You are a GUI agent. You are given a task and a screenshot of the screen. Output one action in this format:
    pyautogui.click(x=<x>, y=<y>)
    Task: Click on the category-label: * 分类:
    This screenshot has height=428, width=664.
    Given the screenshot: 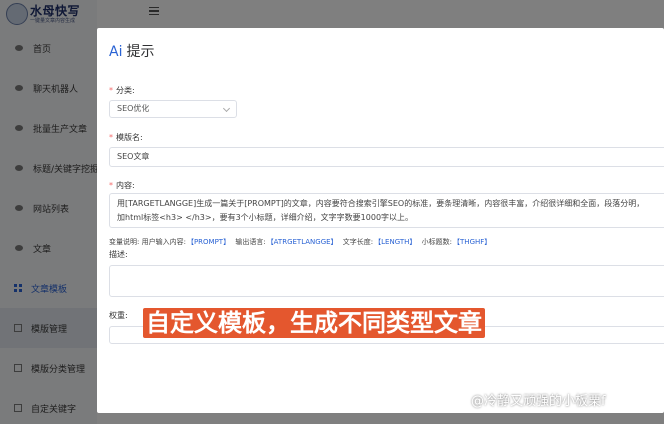 What is the action you would take?
    pyautogui.click(x=122, y=90)
    